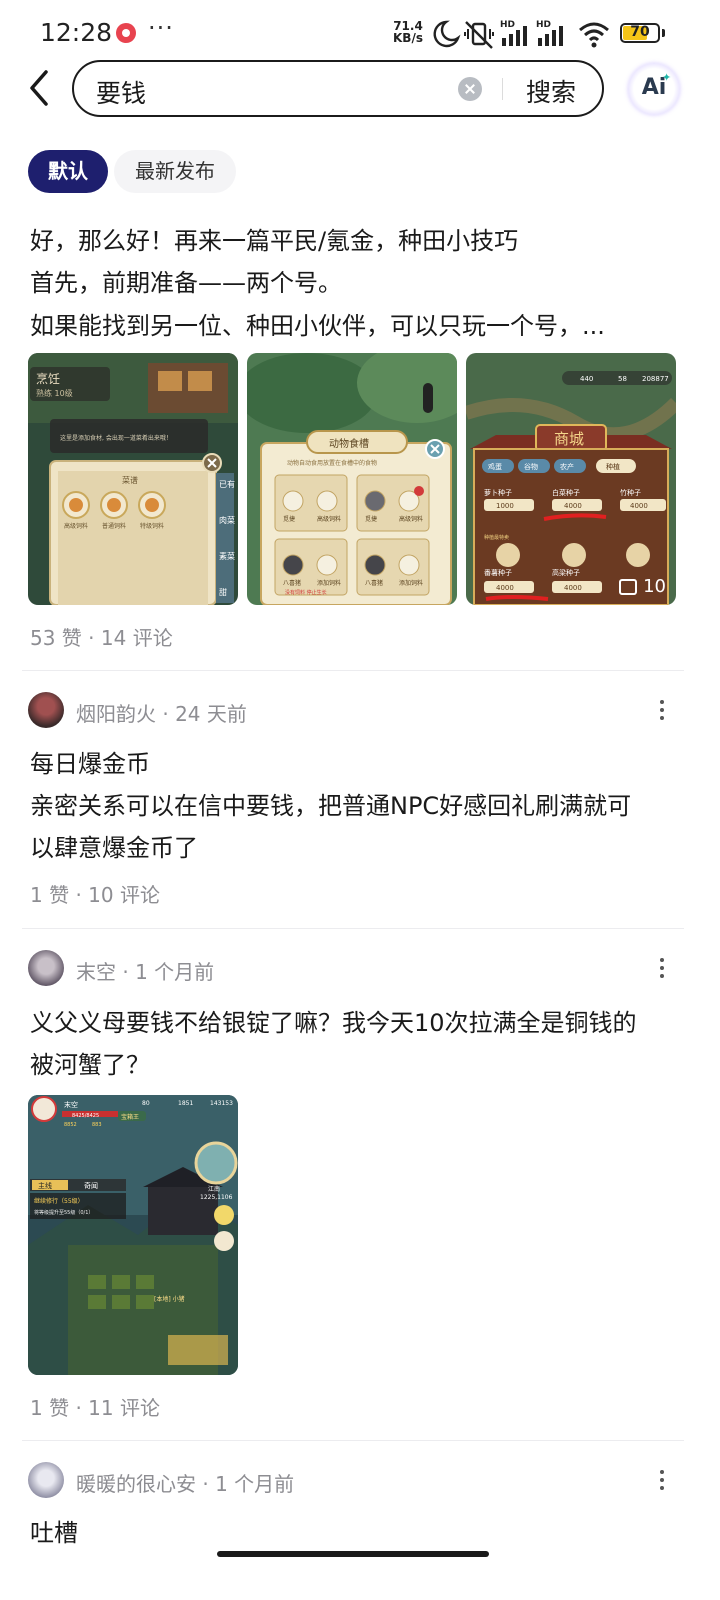 This screenshot has width=720, height=1600. Describe the element at coordinates (306, 592) in the screenshot. I see `svg-text: 没有饲料 停止生长` at that location.